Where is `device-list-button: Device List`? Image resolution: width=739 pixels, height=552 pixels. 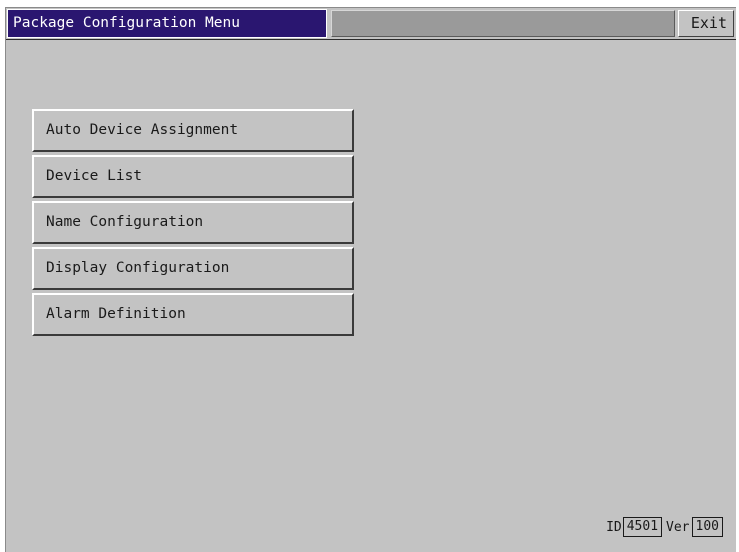
device-list-button: Device List is located at coordinates (193, 176).